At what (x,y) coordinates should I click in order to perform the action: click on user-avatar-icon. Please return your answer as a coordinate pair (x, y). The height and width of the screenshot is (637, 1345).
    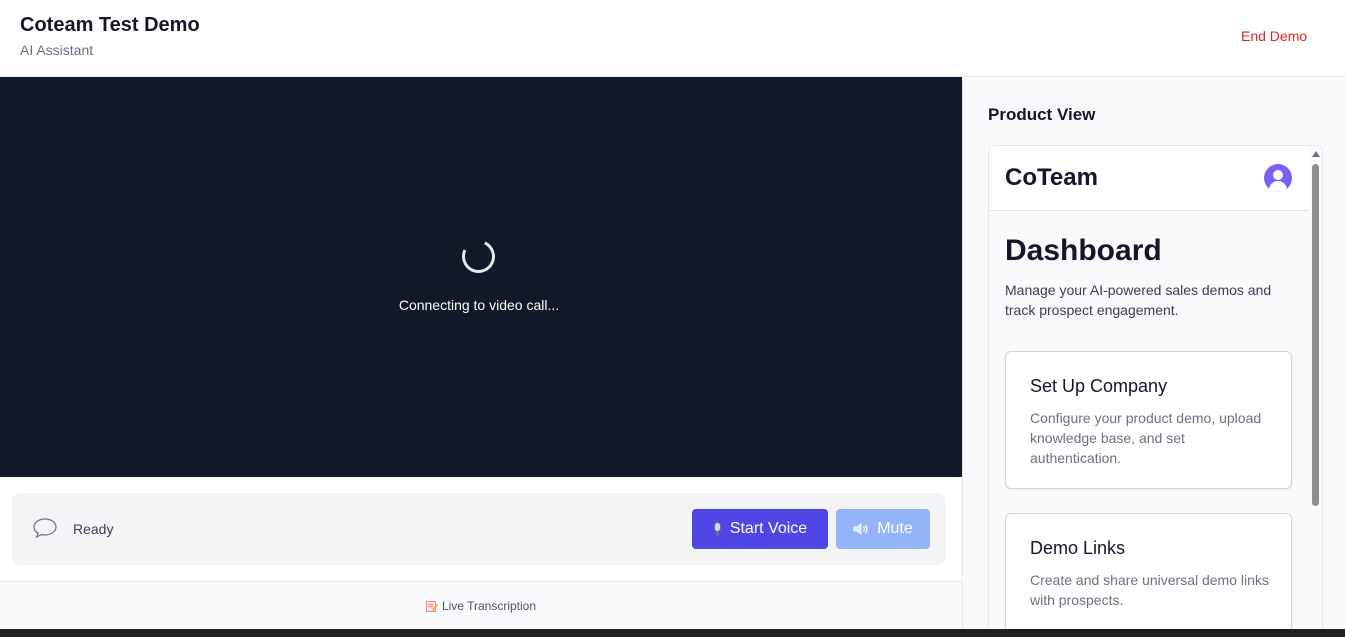
    Looking at the image, I should click on (1278, 178).